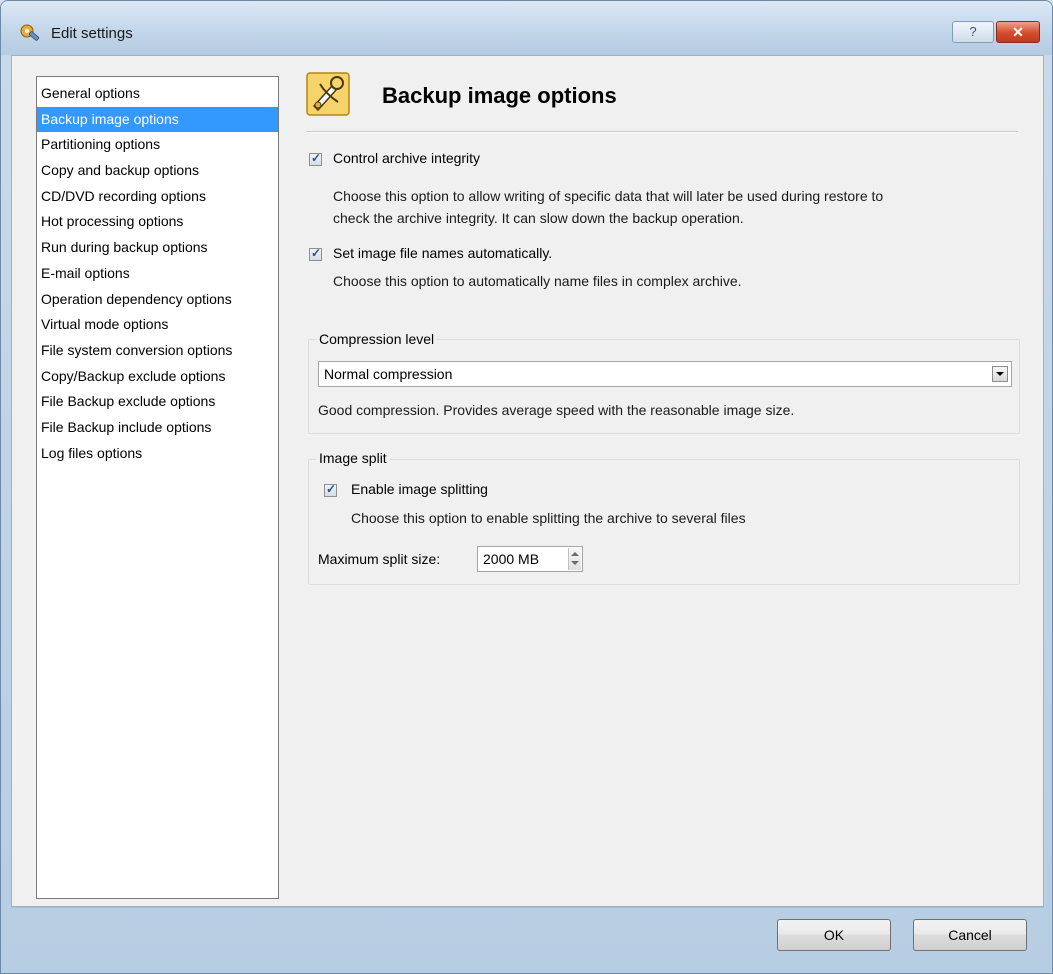 This screenshot has height=974, width=1053. What do you see at coordinates (157, 197) in the screenshot?
I see `sidebar-item-cd-dvd: CD/DVD recording options` at bounding box center [157, 197].